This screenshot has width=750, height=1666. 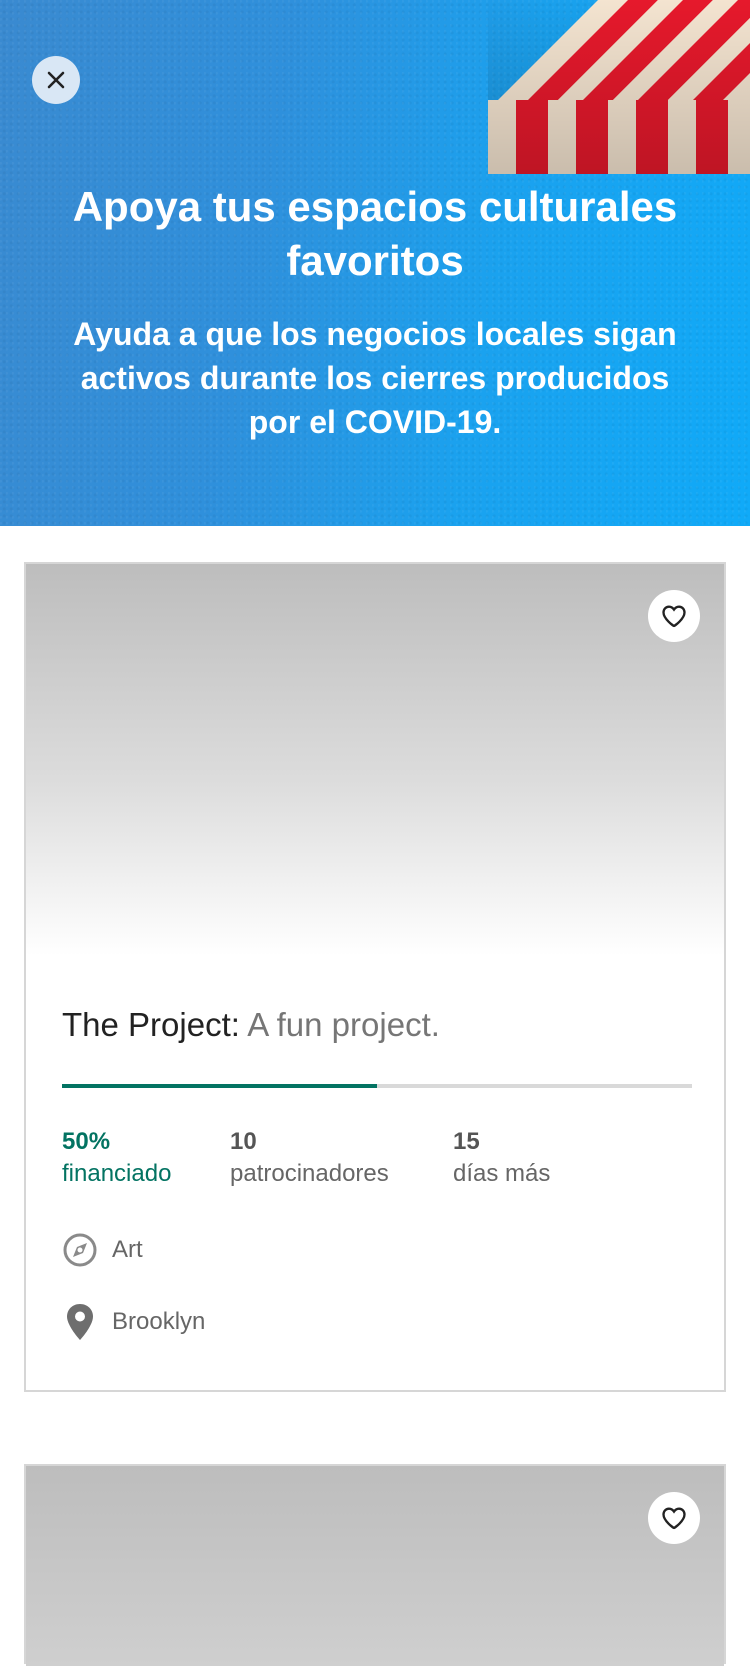 I want to click on location-row: Brooklyn, so click(x=133, y=1322).